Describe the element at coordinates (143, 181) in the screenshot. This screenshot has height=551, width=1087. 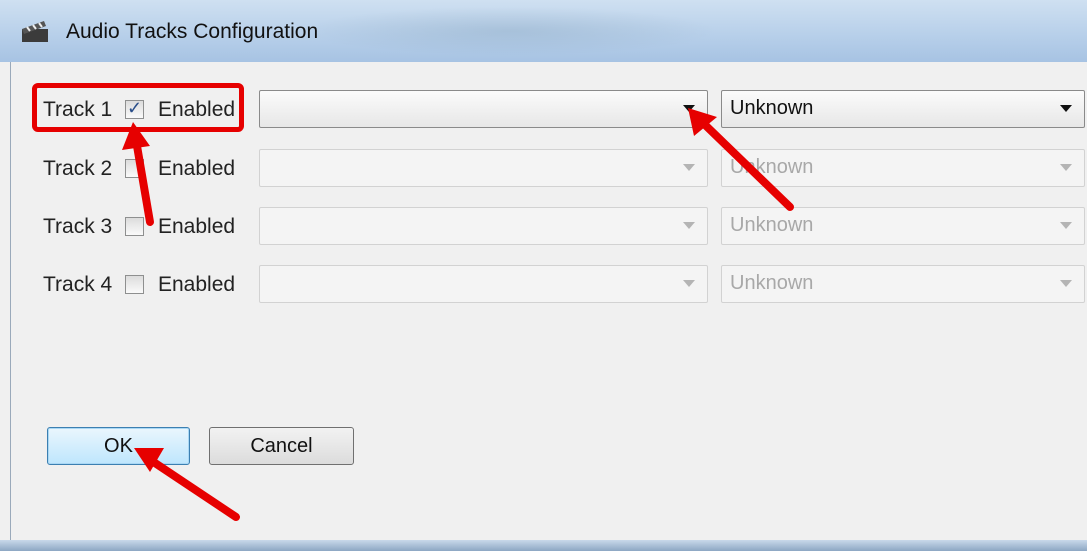
I see `annotation-arrow-checkbox` at that location.